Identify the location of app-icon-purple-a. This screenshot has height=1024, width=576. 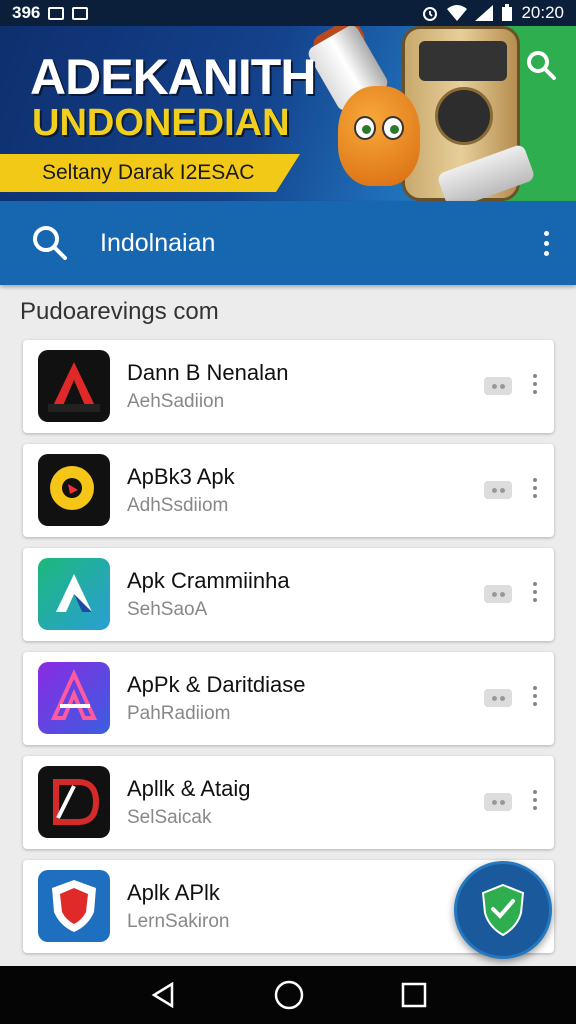
(74, 698).